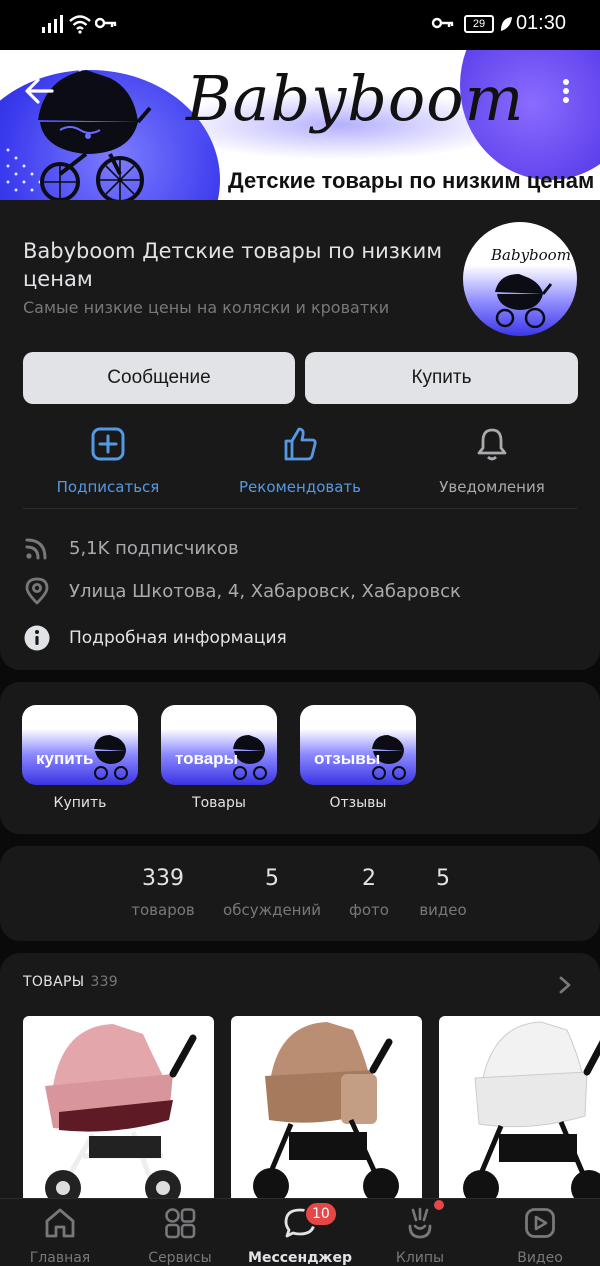  I want to click on leaf-icon, so click(506, 24).